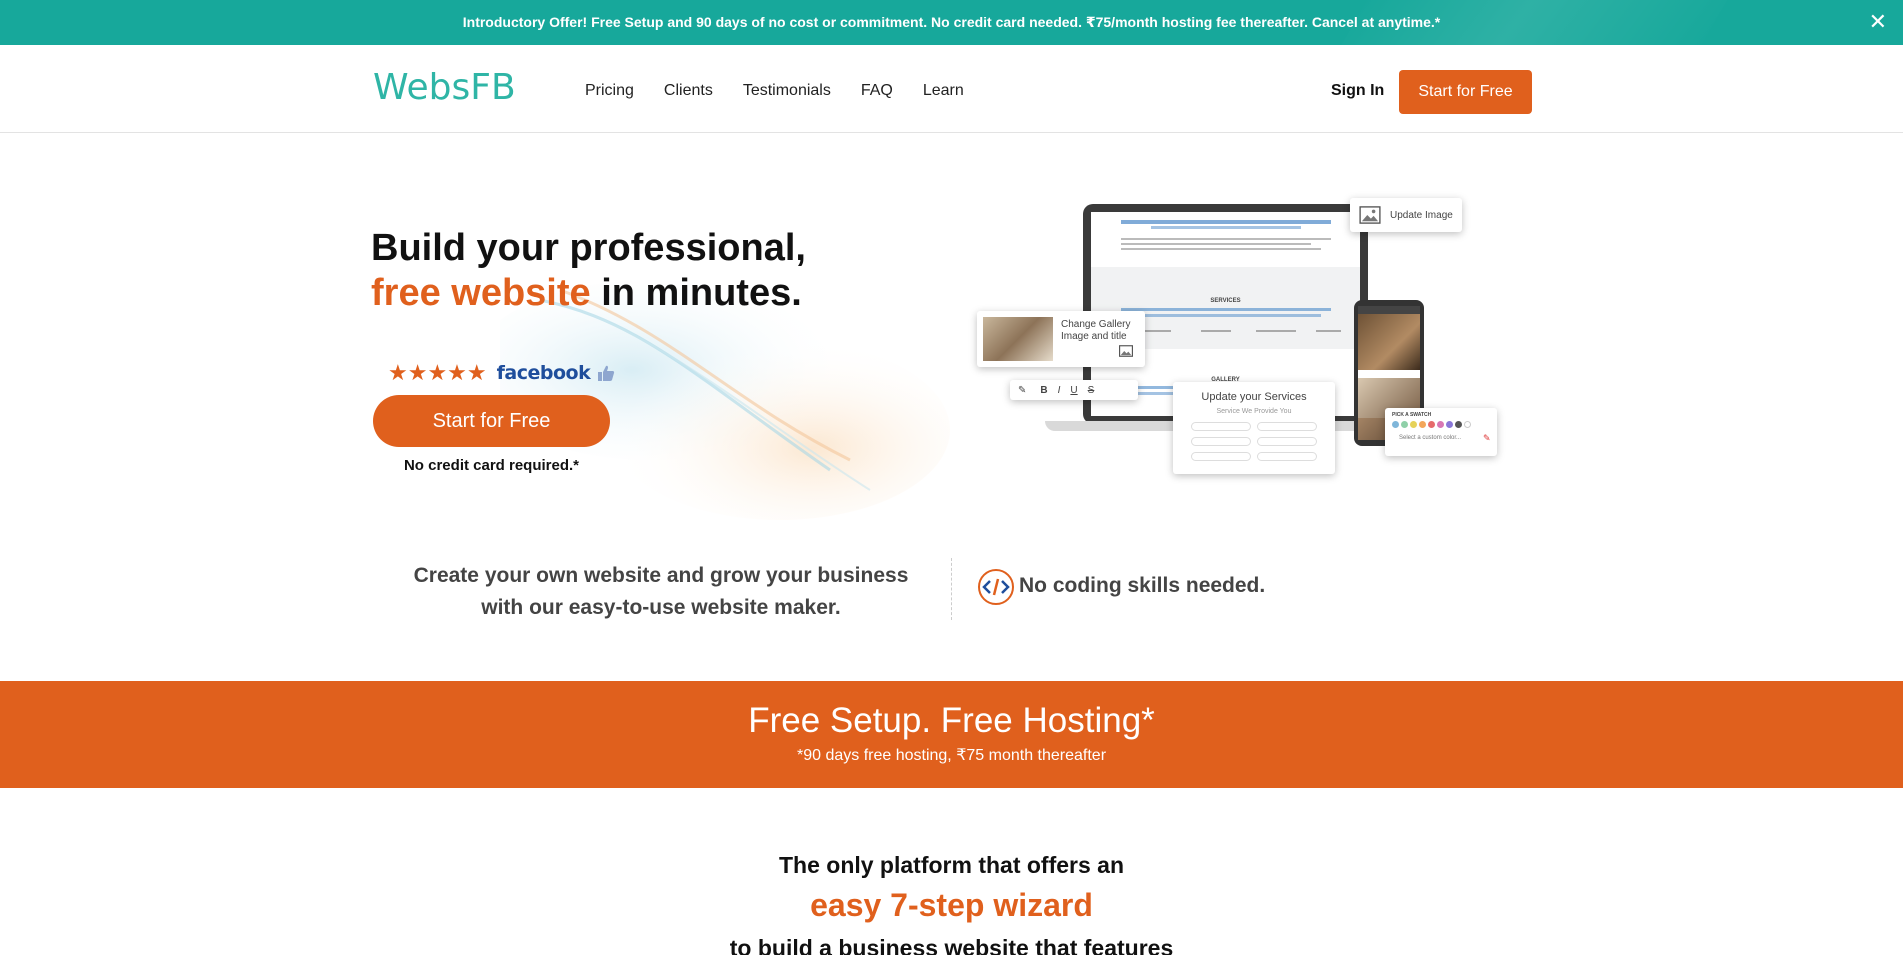  What do you see at coordinates (491, 465) in the screenshot?
I see `no-credit-card-note: No credit card required.*` at bounding box center [491, 465].